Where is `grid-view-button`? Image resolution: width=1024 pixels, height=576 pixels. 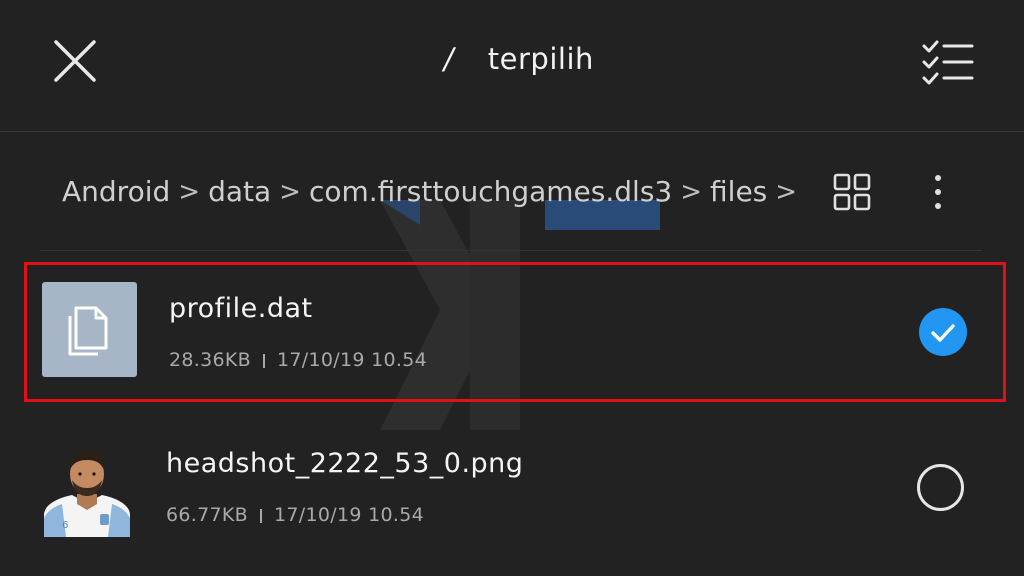 grid-view-button is located at coordinates (852, 192).